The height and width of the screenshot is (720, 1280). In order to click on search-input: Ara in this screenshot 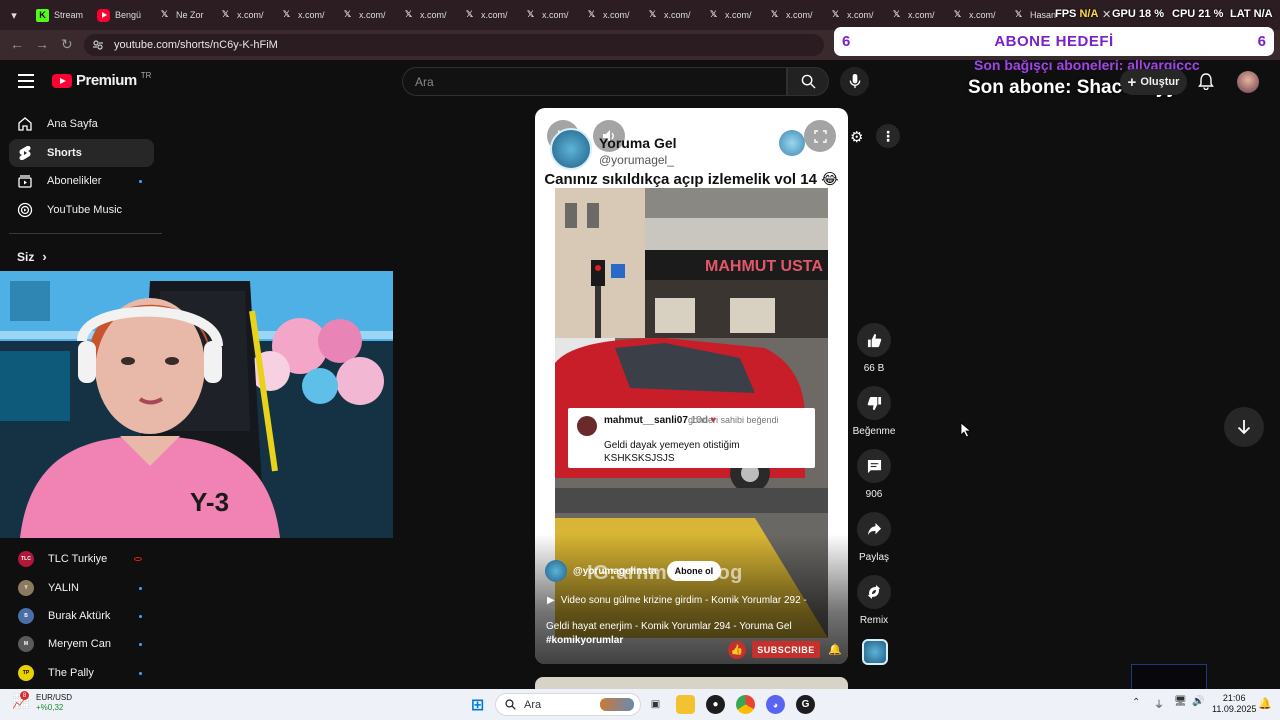, I will do `click(594, 81)`.